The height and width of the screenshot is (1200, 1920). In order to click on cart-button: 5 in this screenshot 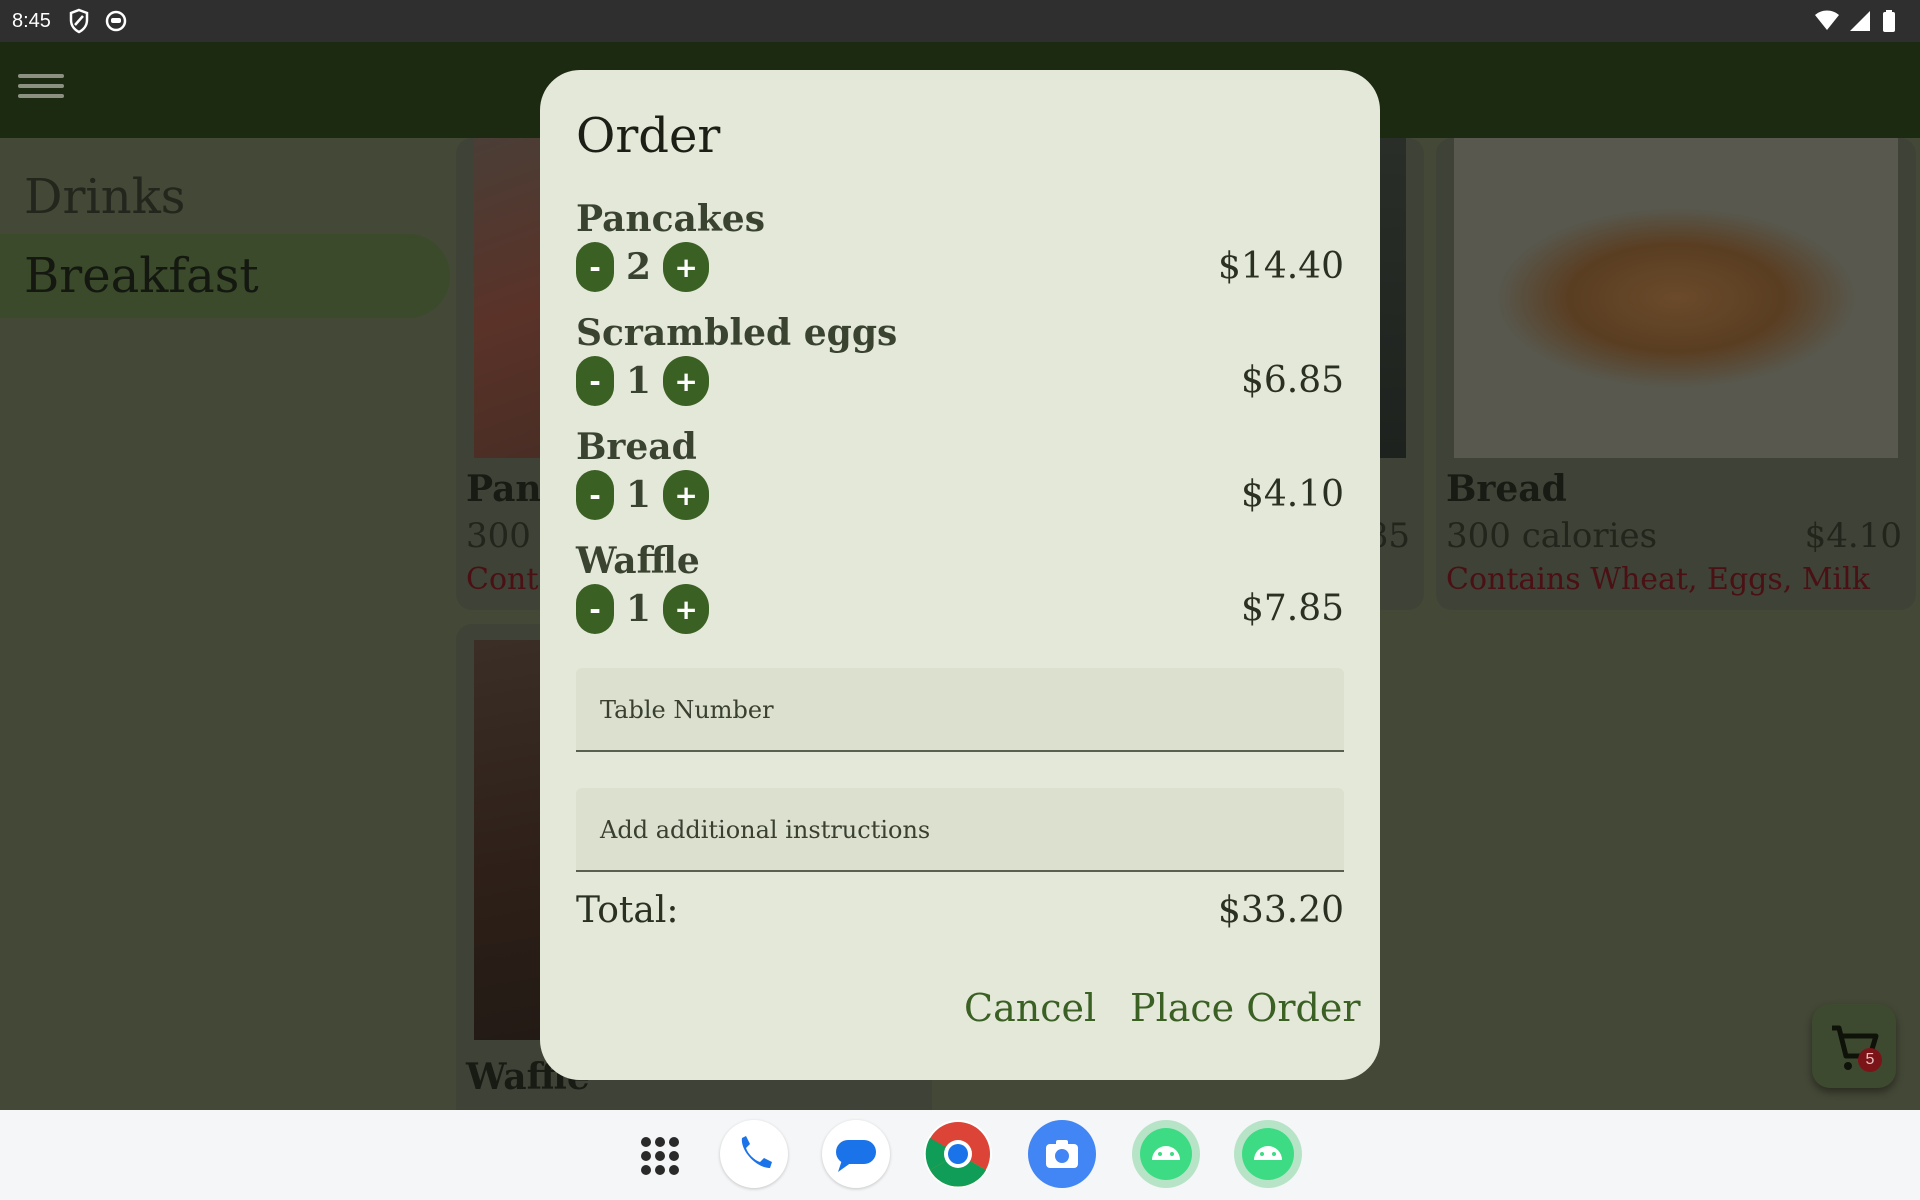, I will do `click(1854, 1046)`.